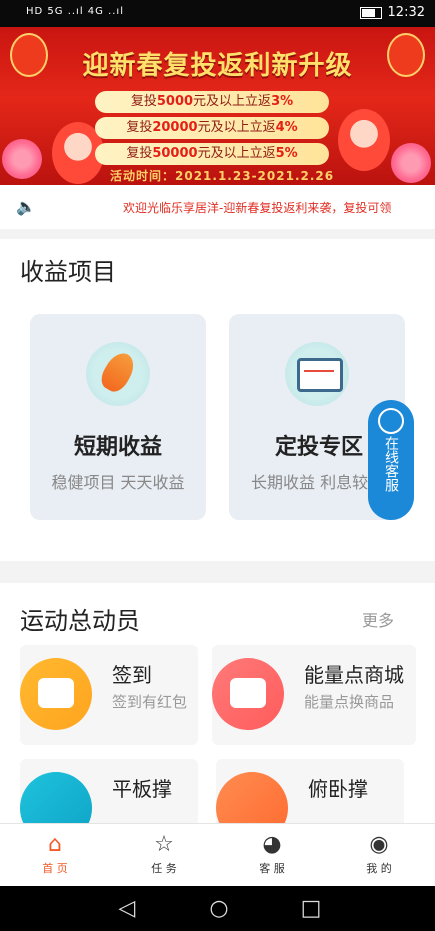  I want to click on status-time: 12:32, so click(406, 12).